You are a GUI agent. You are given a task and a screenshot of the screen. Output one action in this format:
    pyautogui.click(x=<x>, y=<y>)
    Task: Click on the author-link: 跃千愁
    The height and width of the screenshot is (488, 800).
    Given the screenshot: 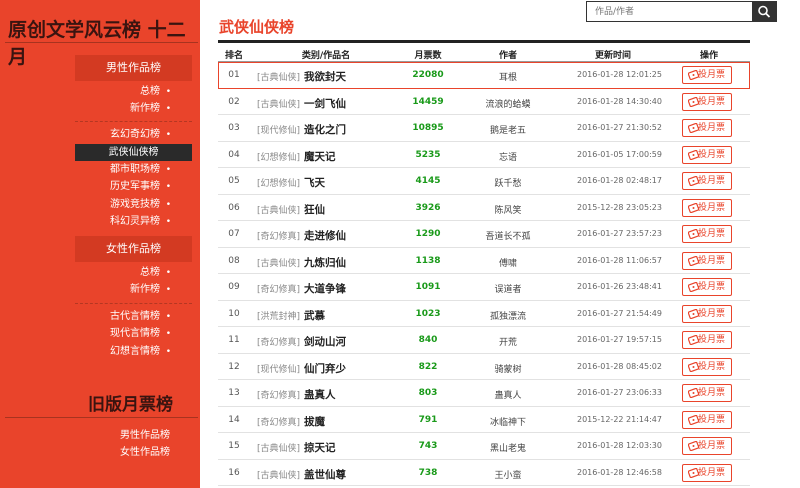 What is the action you would take?
    pyautogui.click(x=507, y=182)
    